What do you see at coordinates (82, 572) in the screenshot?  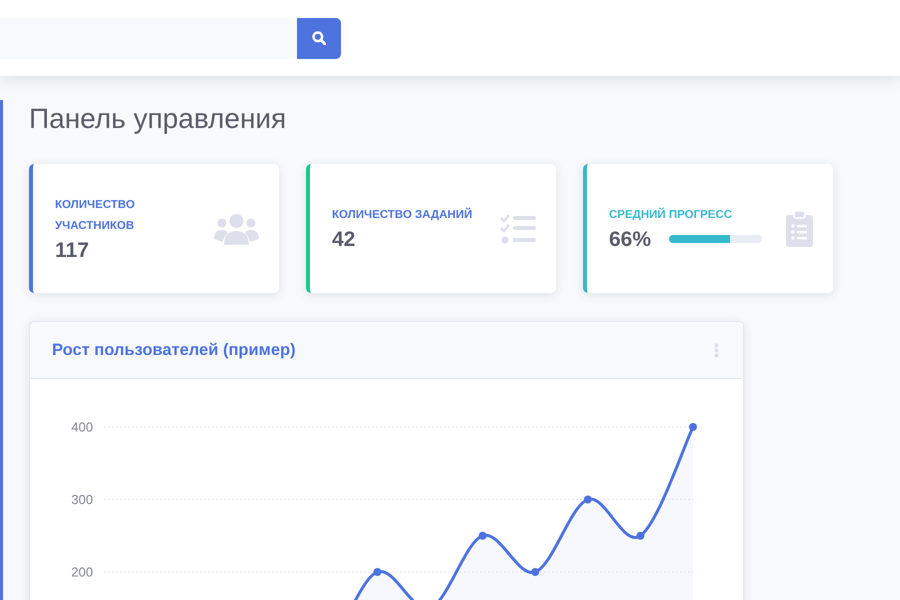 I see `axis-label: 200` at bounding box center [82, 572].